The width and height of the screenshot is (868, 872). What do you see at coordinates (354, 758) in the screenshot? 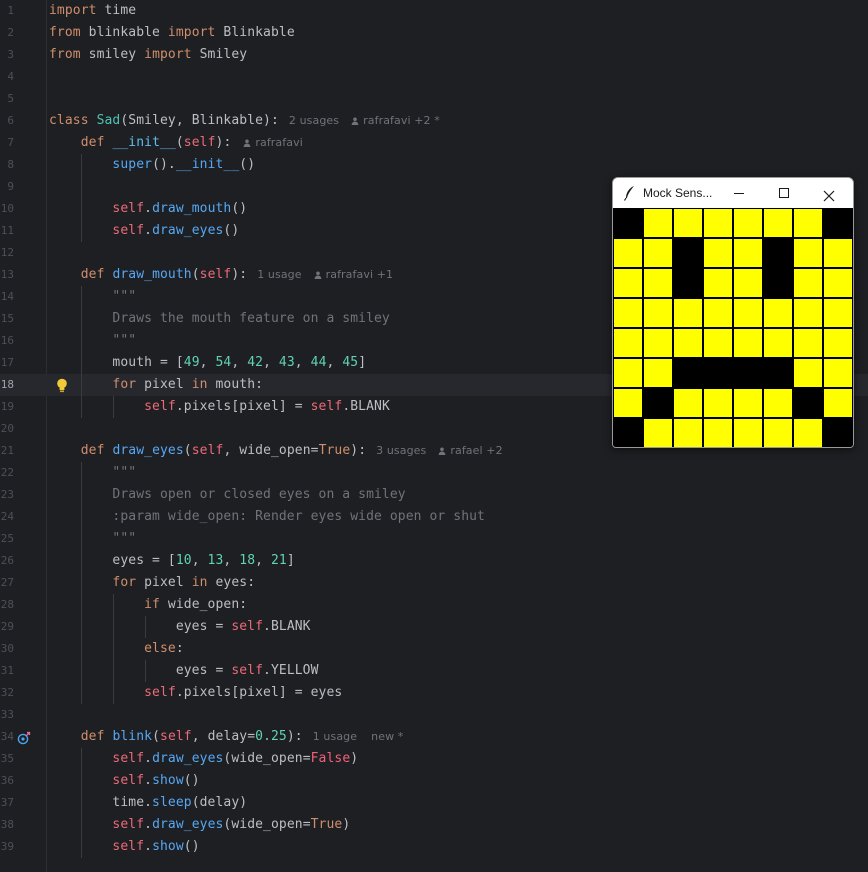
I see `code-token: )` at bounding box center [354, 758].